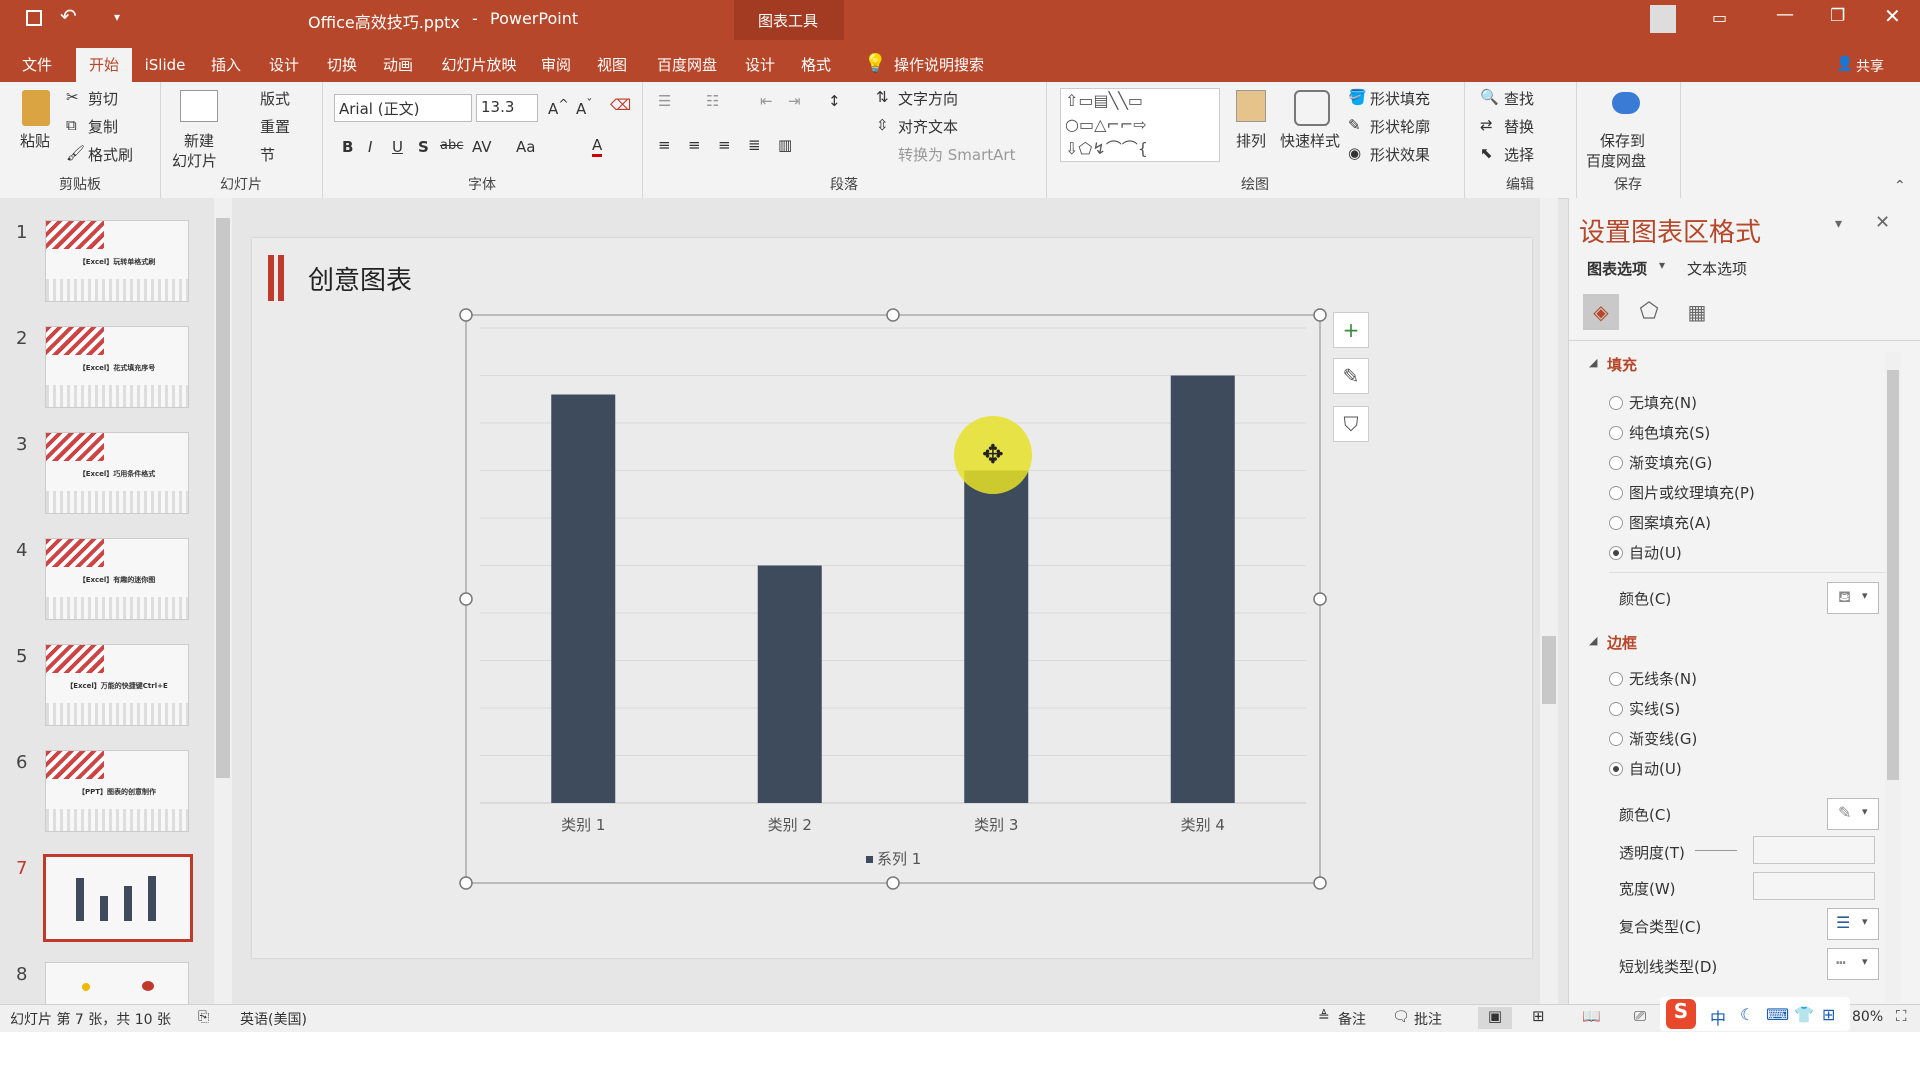 This screenshot has height=1080, width=1920. What do you see at coordinates (1626, 103) in the screenshot?
I see `baidu-cloud-icon` at bounding box center [1626, 103].